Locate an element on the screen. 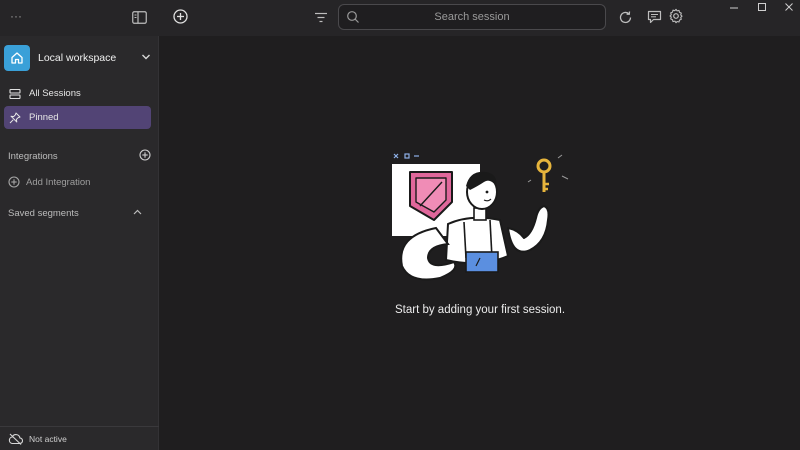  maximize-icon is located at coordinates (762, 7).